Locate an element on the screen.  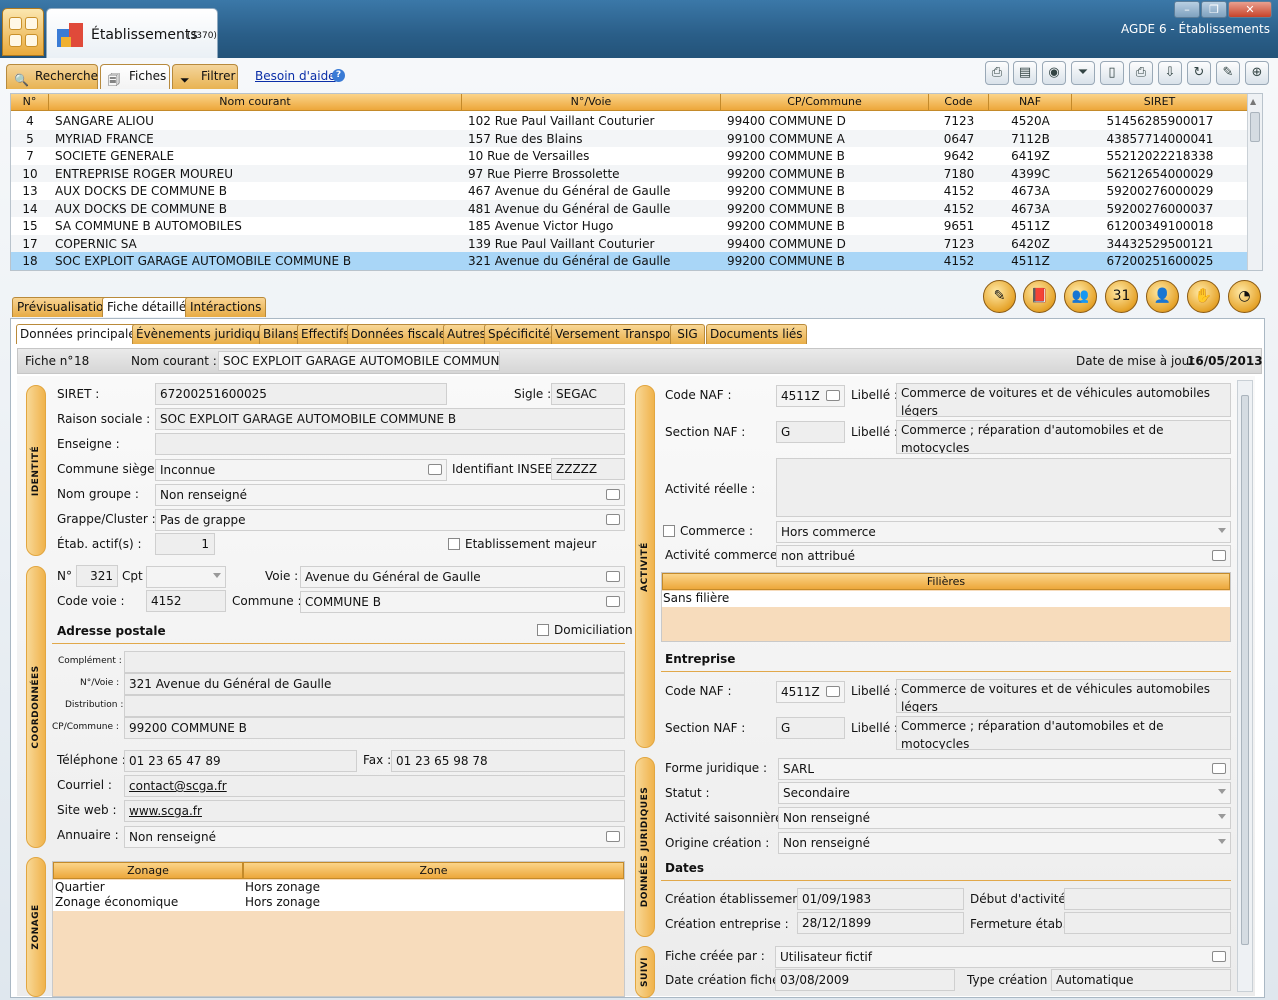
column-header: Code is located at coordinates (959, 102).